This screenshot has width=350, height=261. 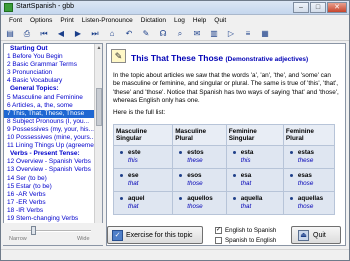 I want to click on list-item: 1 Before You Begin, so click(x=50, y=57).